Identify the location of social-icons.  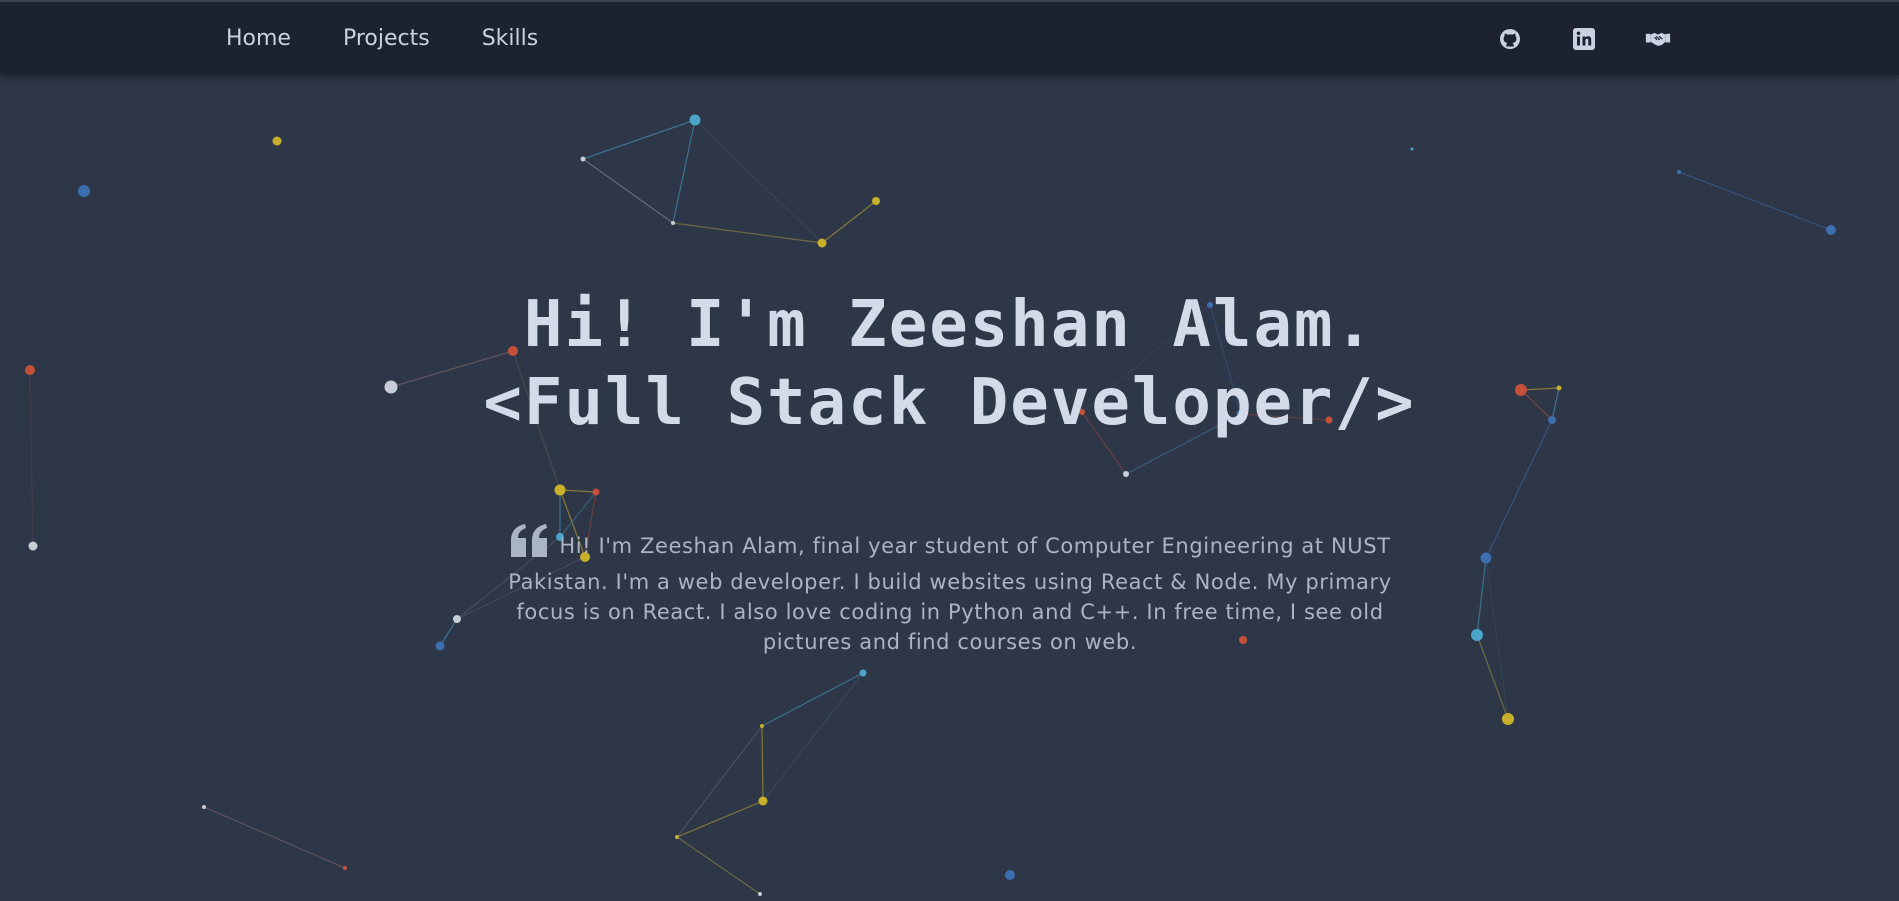
(1584, 38).